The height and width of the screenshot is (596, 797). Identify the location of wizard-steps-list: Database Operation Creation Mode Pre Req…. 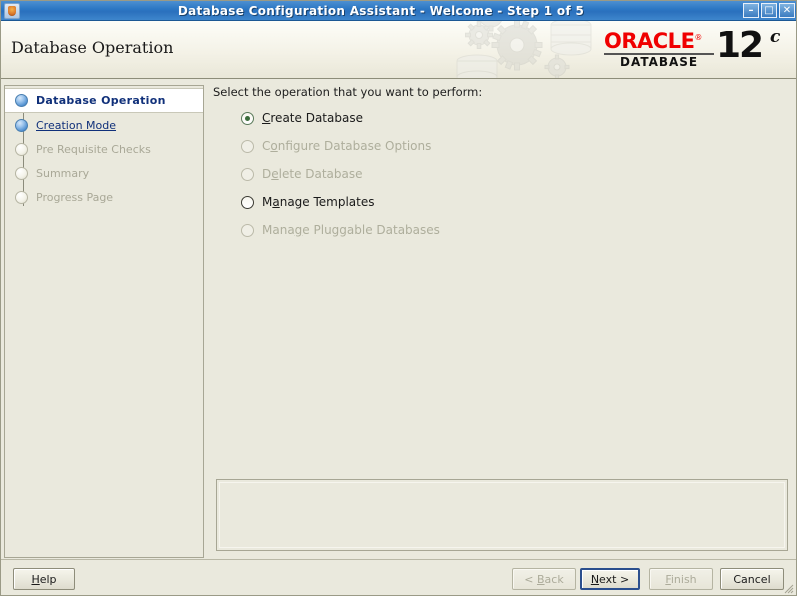
(104, 147).